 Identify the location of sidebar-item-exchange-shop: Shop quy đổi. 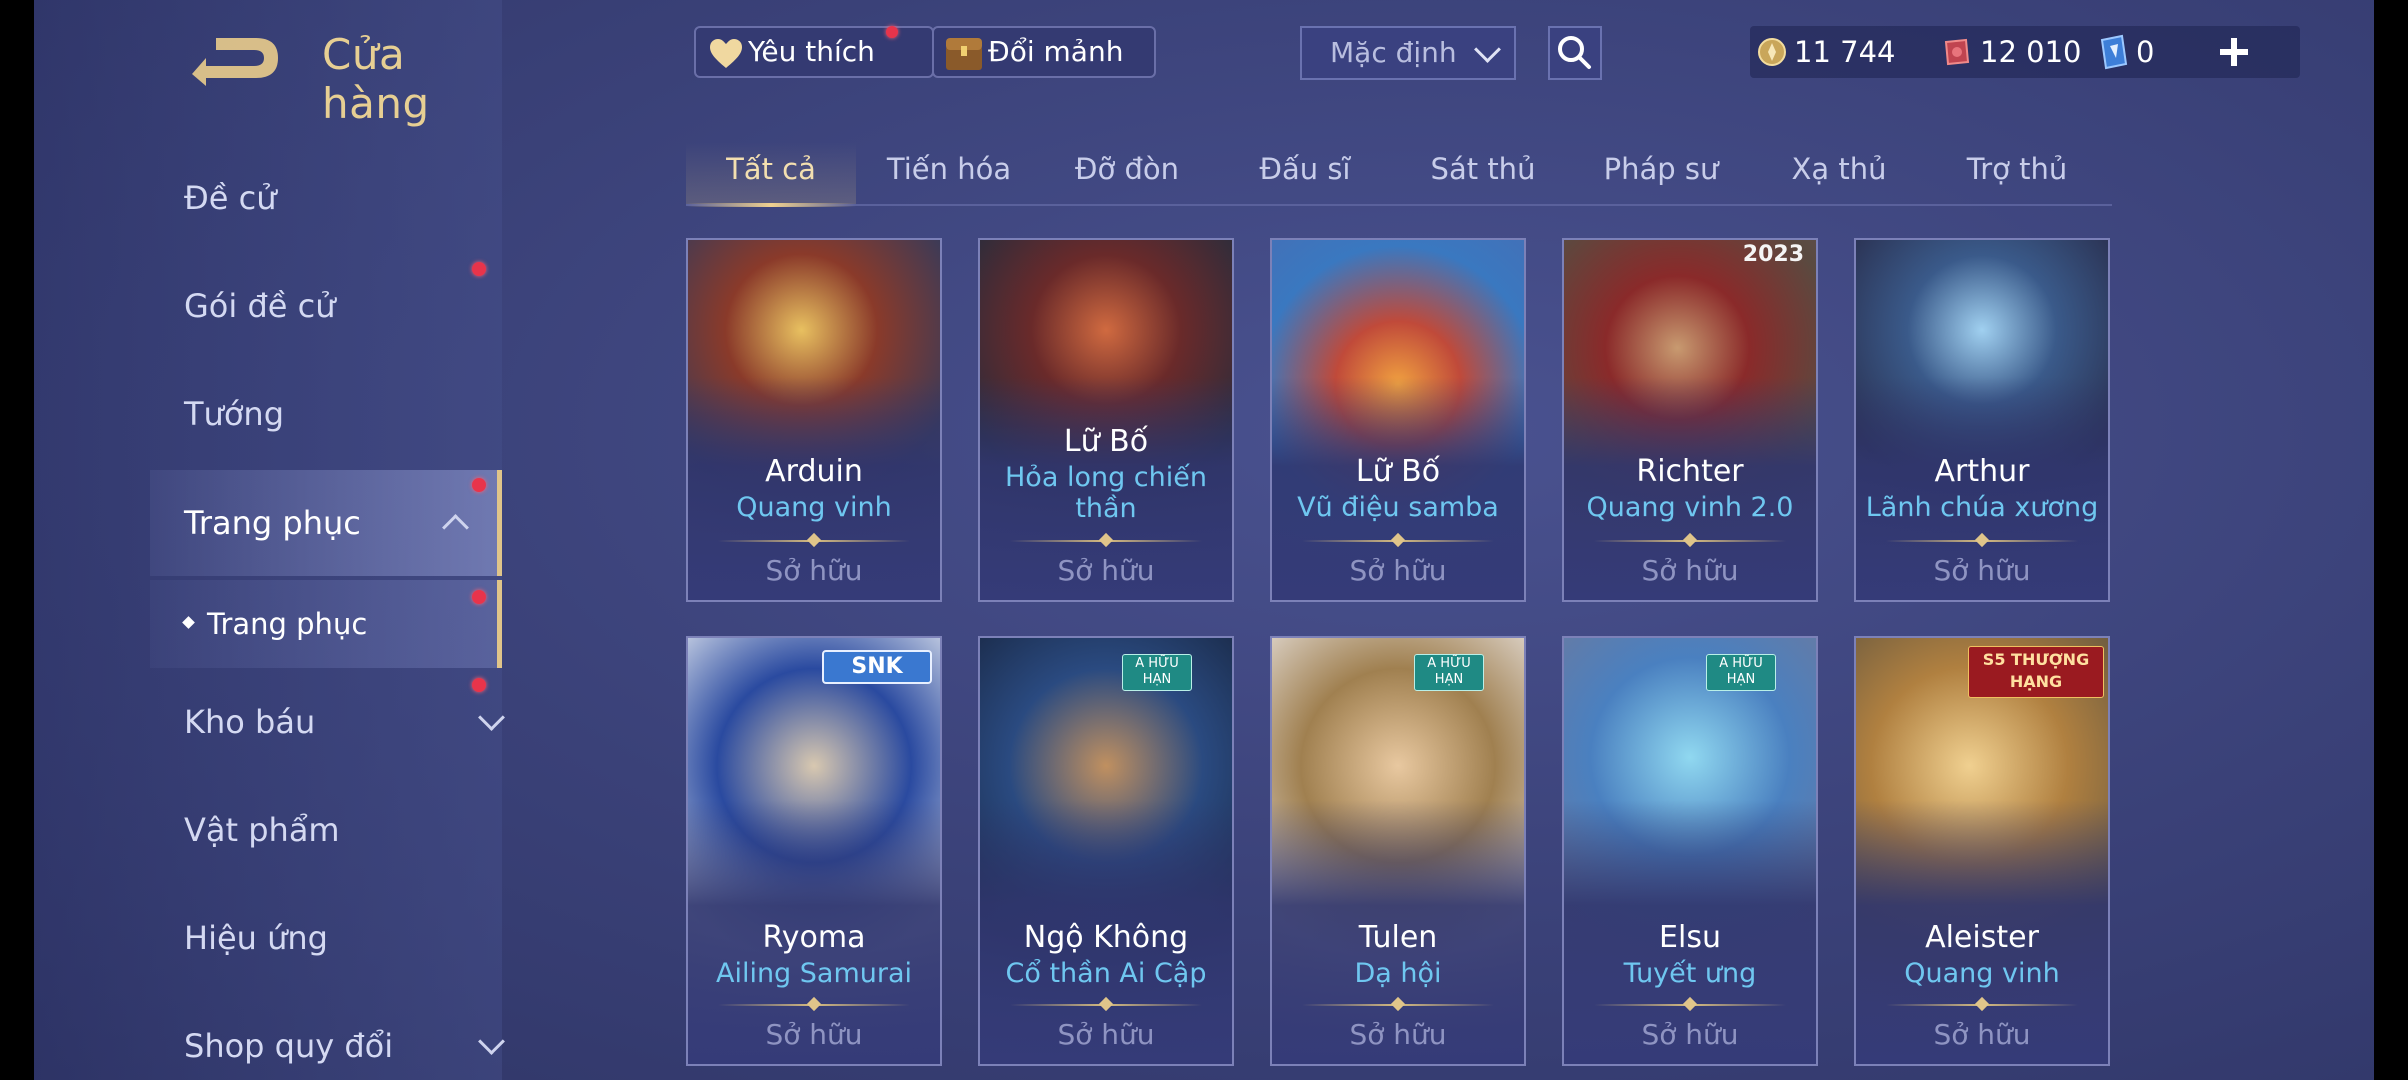
(344, 1039).